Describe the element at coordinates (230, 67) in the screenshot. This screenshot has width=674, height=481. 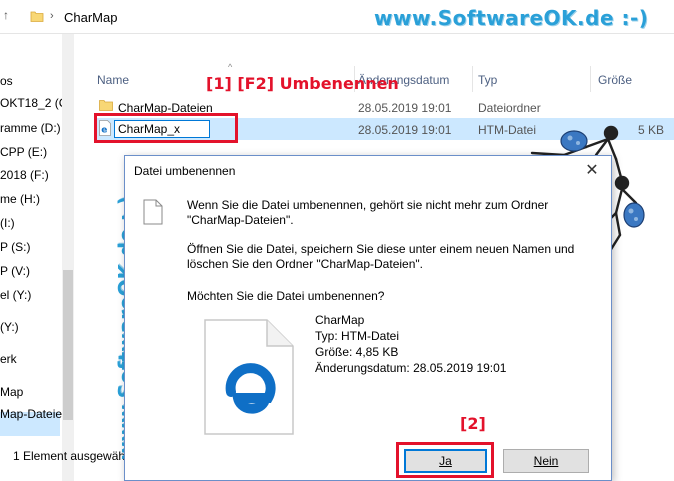
I see `sort-up-icon: ^` at that location.